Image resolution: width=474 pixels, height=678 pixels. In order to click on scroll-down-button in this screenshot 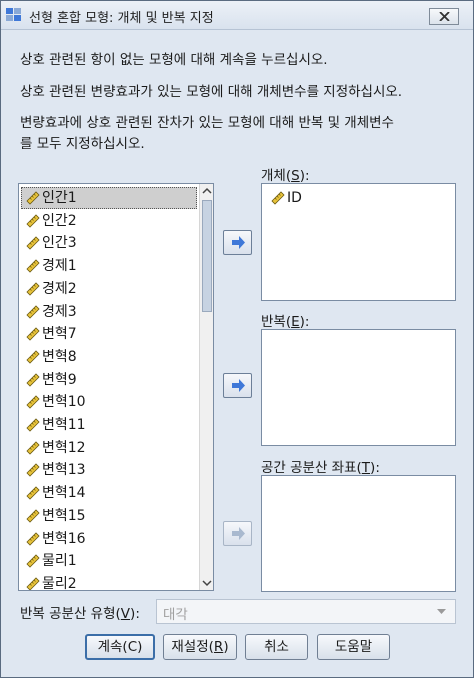, I will do `click(206, 583)`.